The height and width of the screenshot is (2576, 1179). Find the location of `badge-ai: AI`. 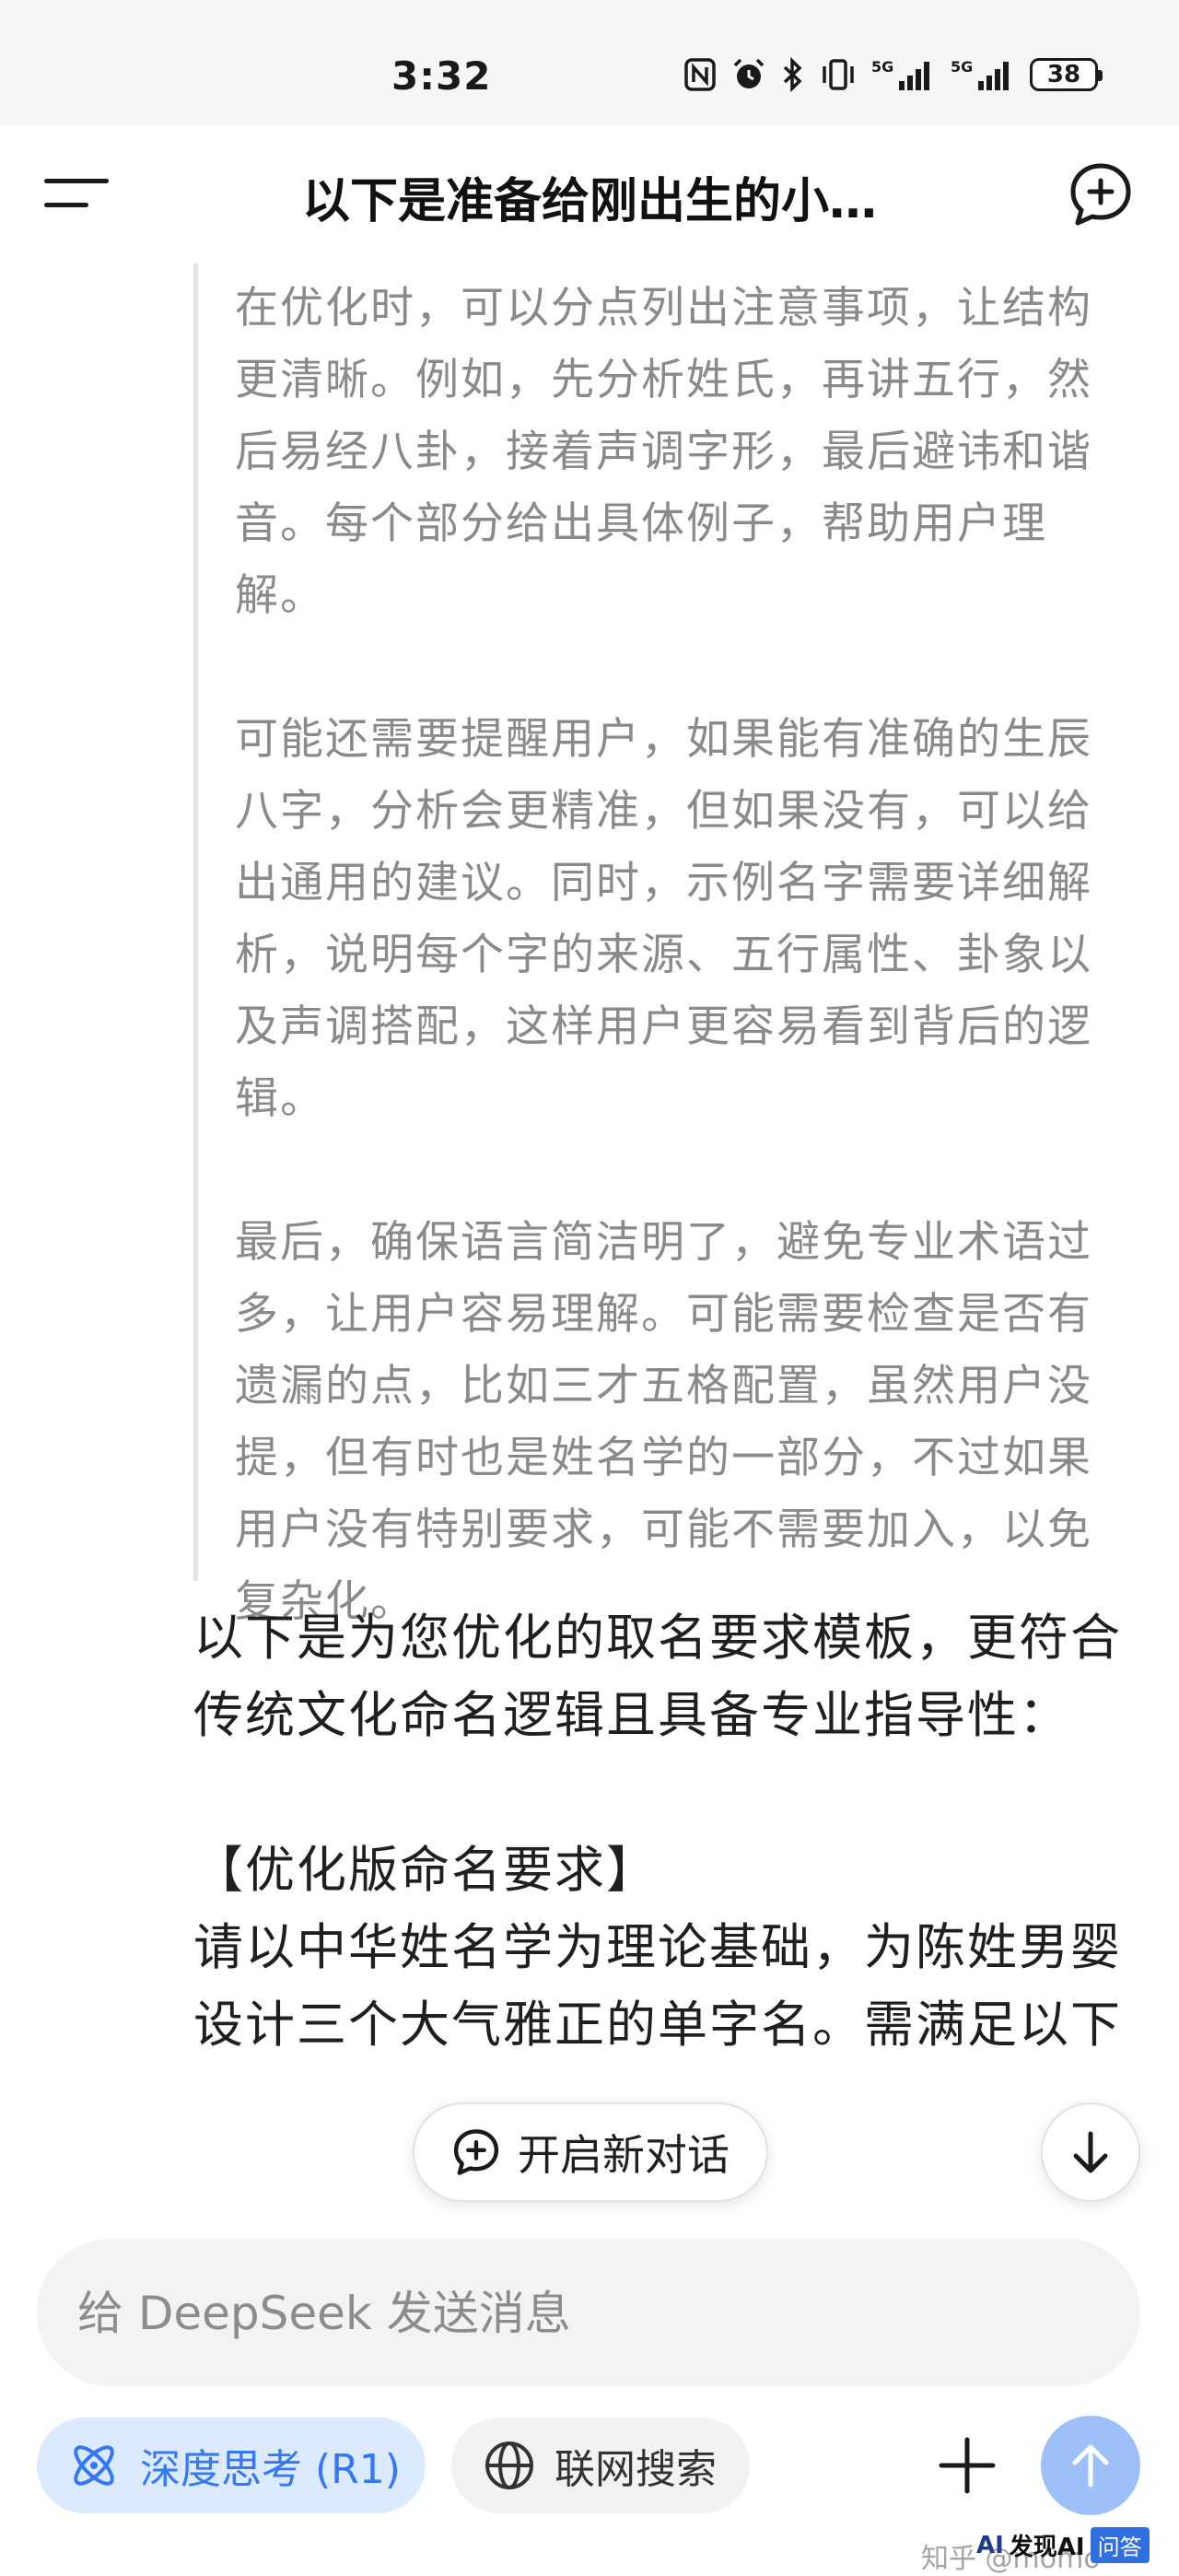

badge-ai: AI is located at coordinates (990, 2545).